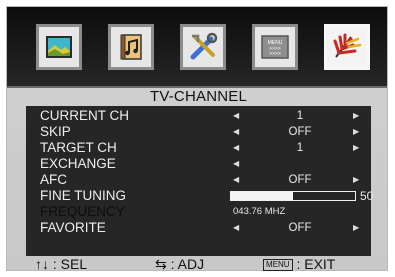  I want to click on adjust-hint: ⇆ : ADJ, so click(180, 264).